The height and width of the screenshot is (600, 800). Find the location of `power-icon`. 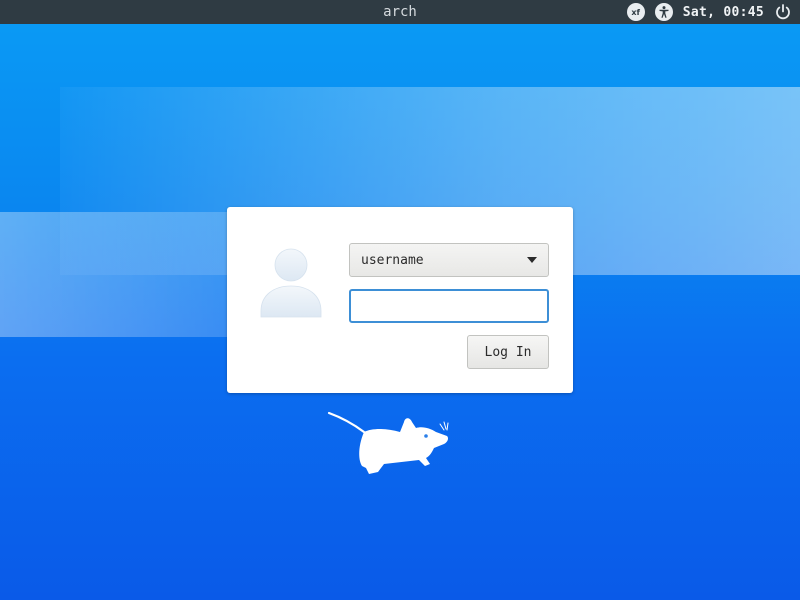

power-icon is located at coordinates (783, 12).